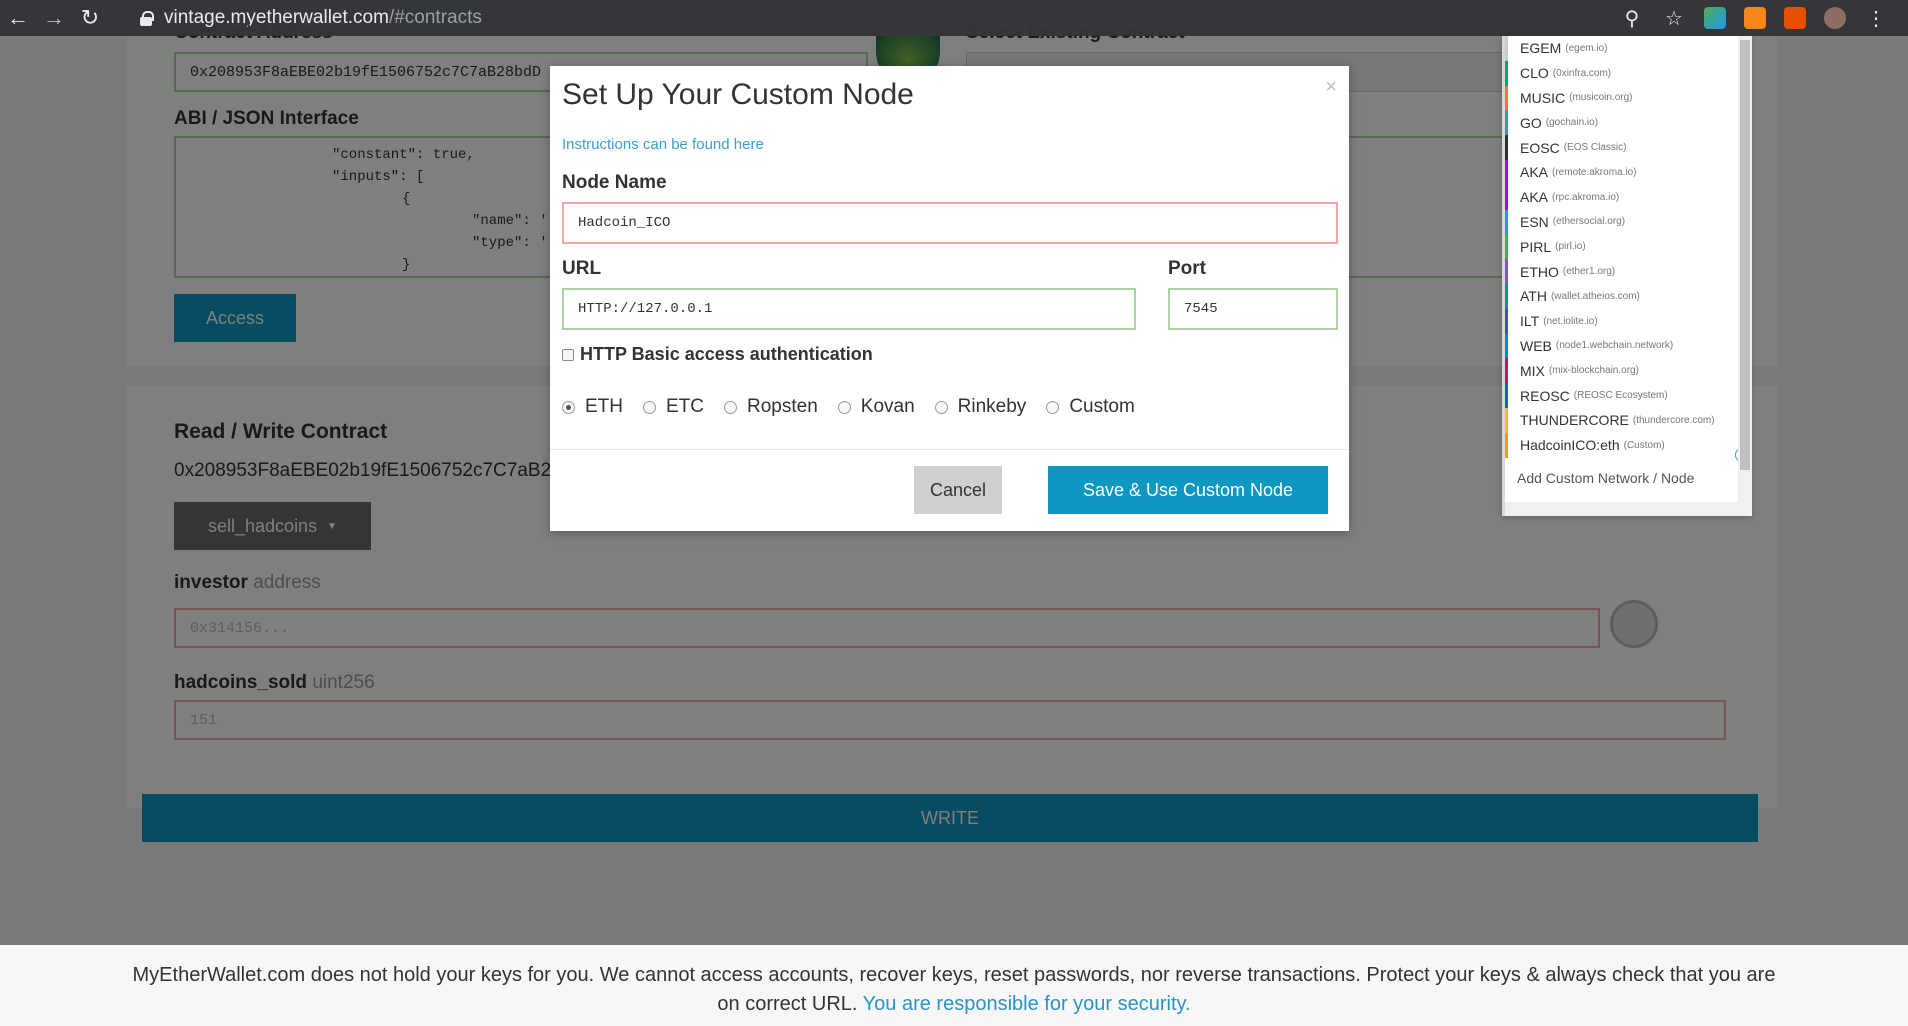 The height and width of the screenshot is (1026, 1908). What do you see at coordinates (1628, 73) in the screenshot?
I see `network-item: CLO (0xinfra.com)` at bounding box center [1628, 73].